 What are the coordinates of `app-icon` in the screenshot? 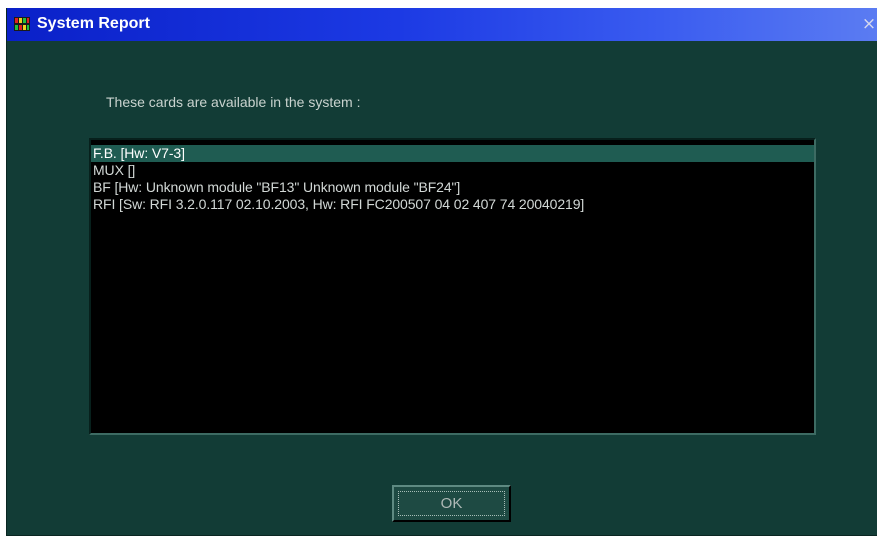 It's located at (22, 24).